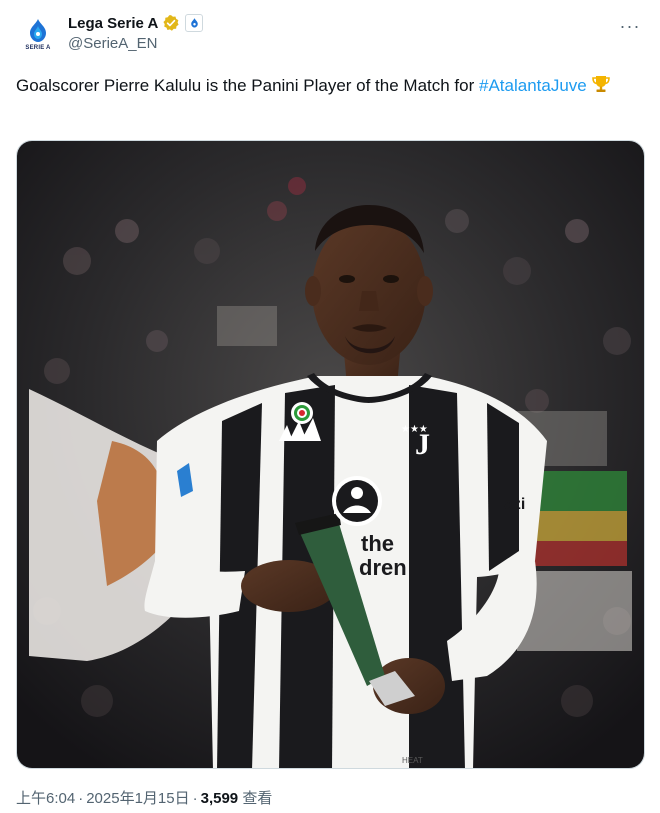  I want to click on handle: @SerieA_EN, so click(135, 44).